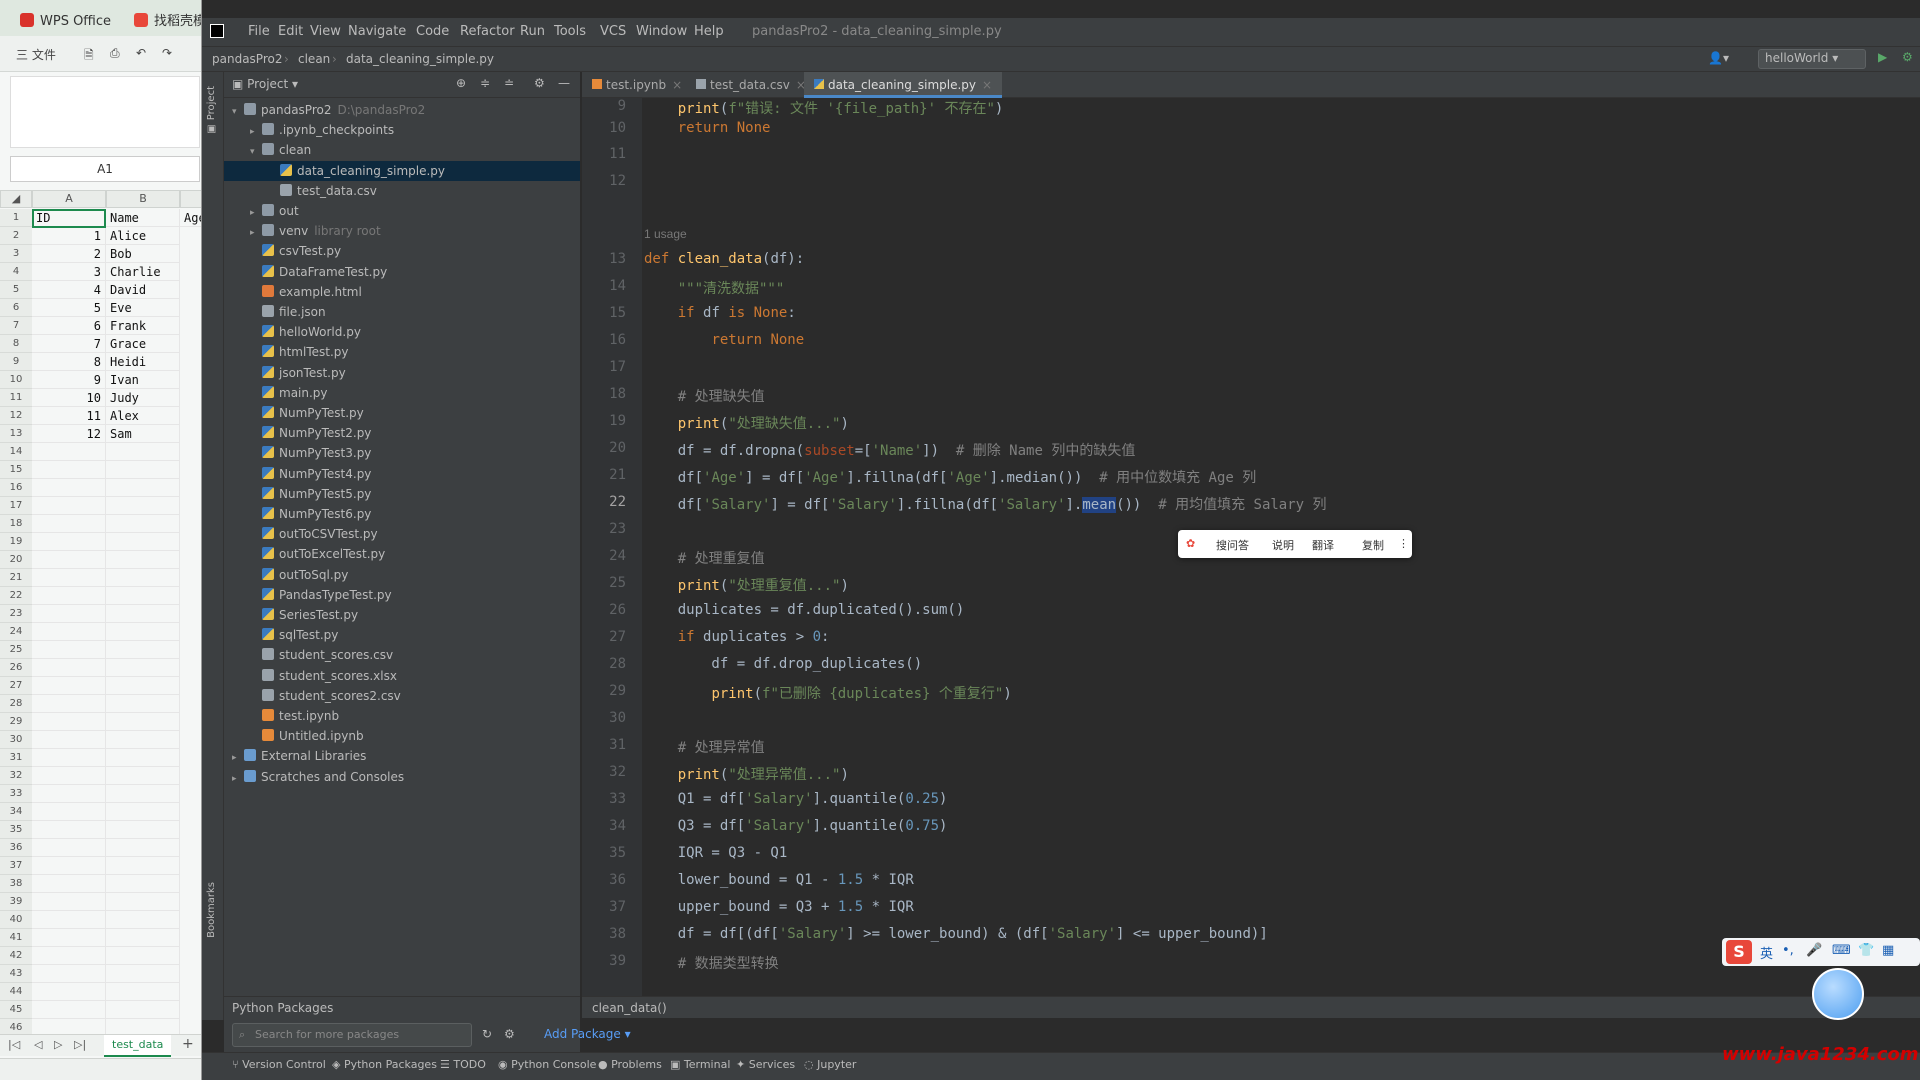  I want to click on bookmarks-tool-button: Bookmarks, so click(211, 910).